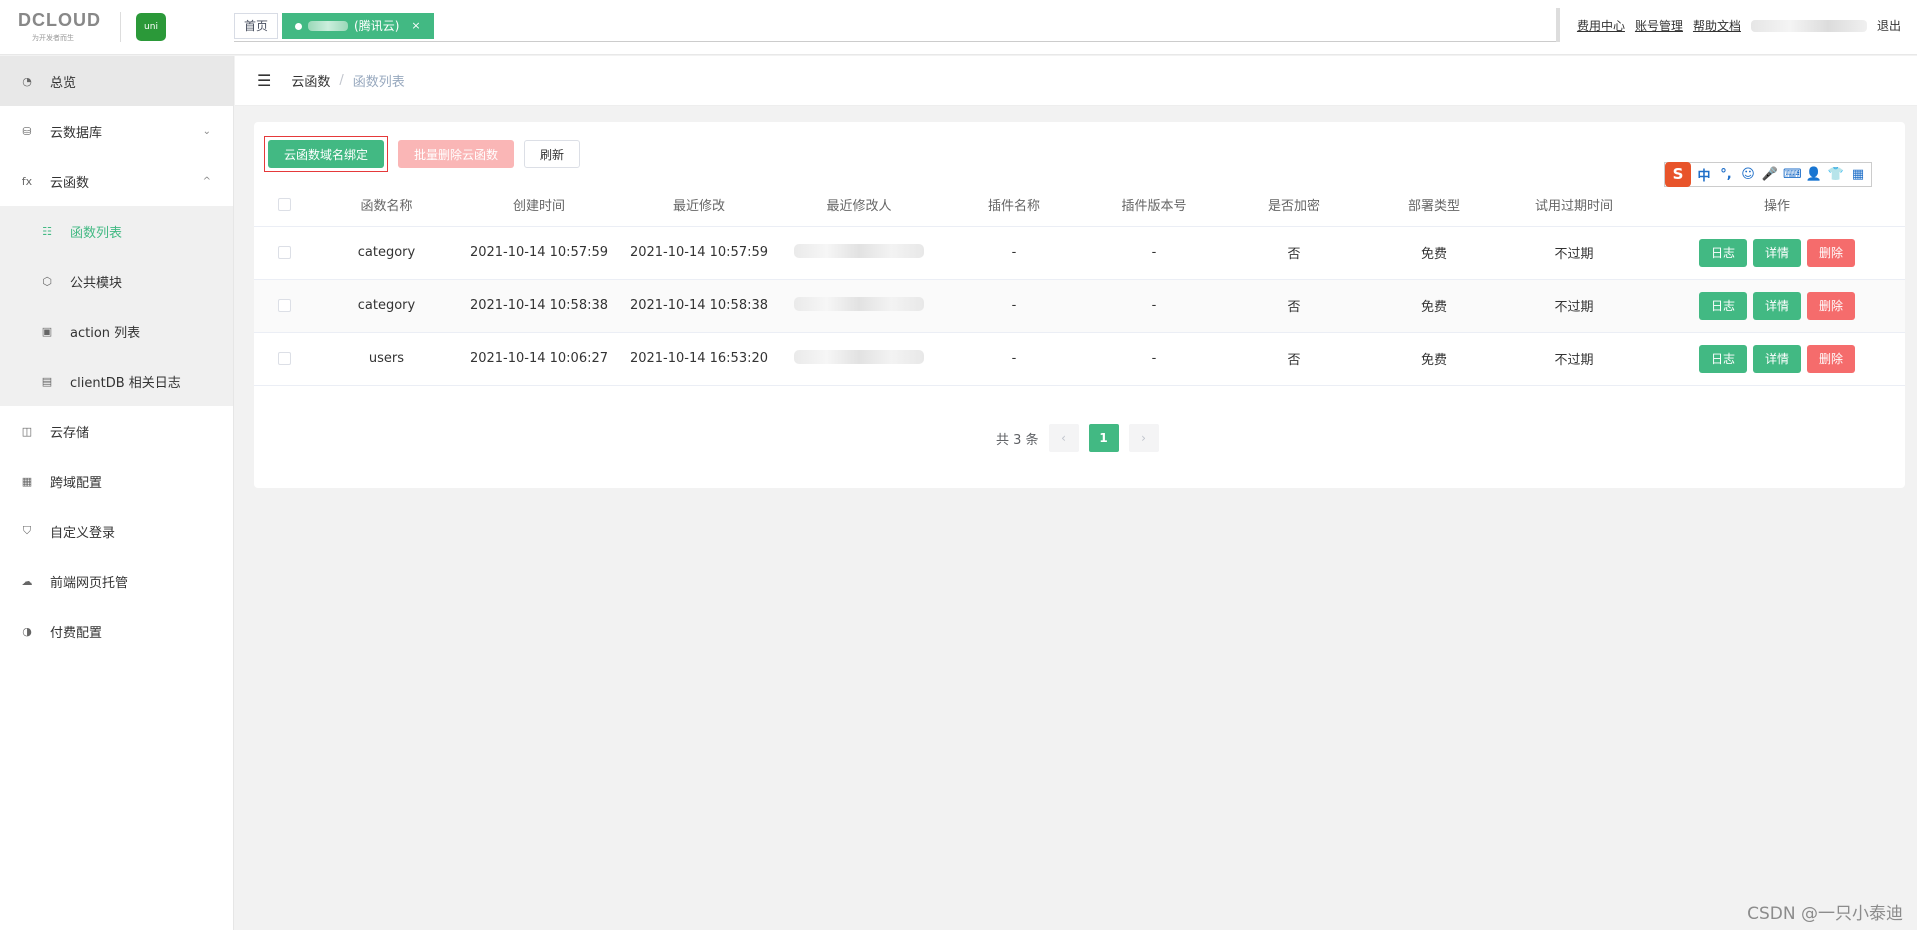 Image resolution: width=1917 pixels, height=930 pixels. I want to click on logo-divider, so click(120, 27).